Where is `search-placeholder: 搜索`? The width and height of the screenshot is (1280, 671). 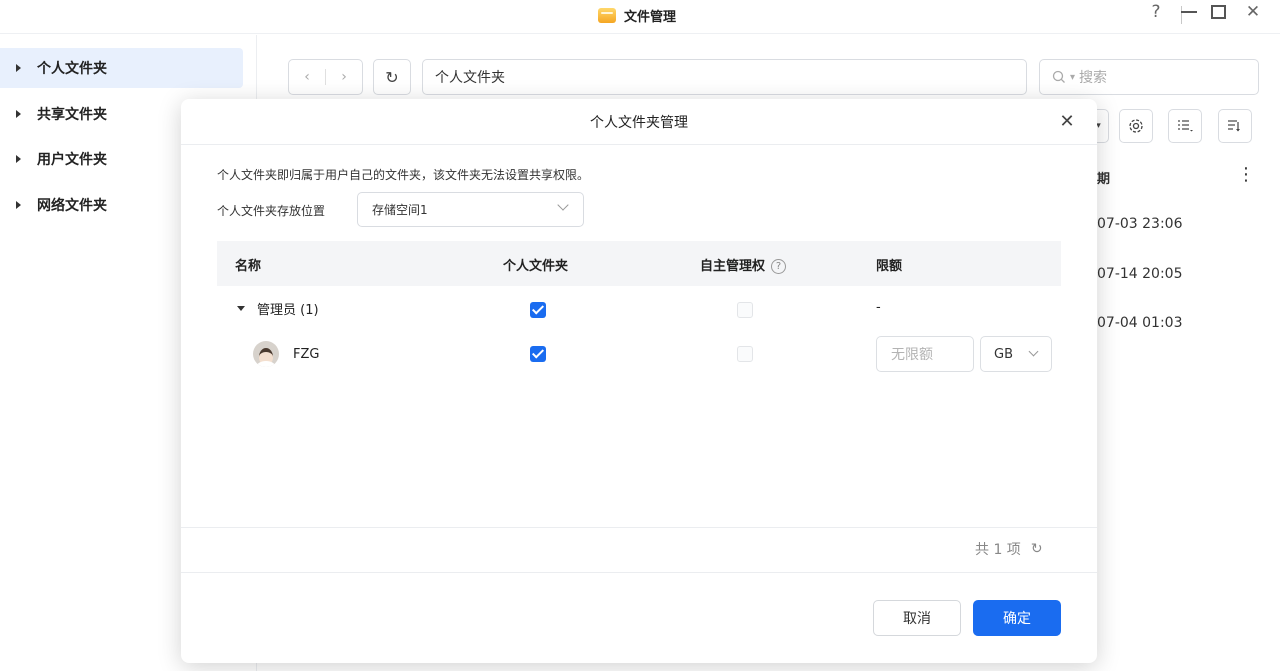 search-placeholder: 搜索 is located at coordinates (1093, 78).